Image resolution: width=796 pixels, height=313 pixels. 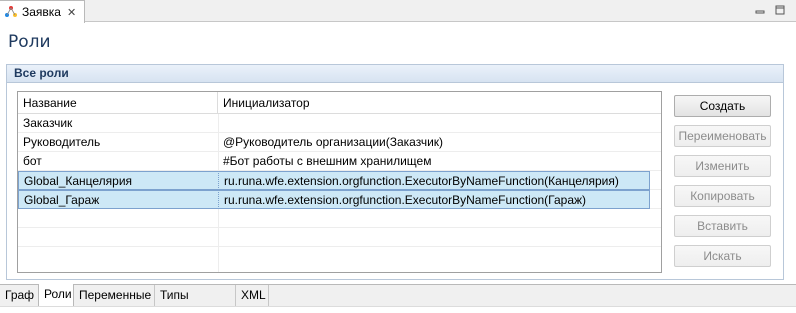 What do you see at coordinates (56, 296) in the screenshot?
I see `tab-roles: Роли` at bounding box center [56, 296].